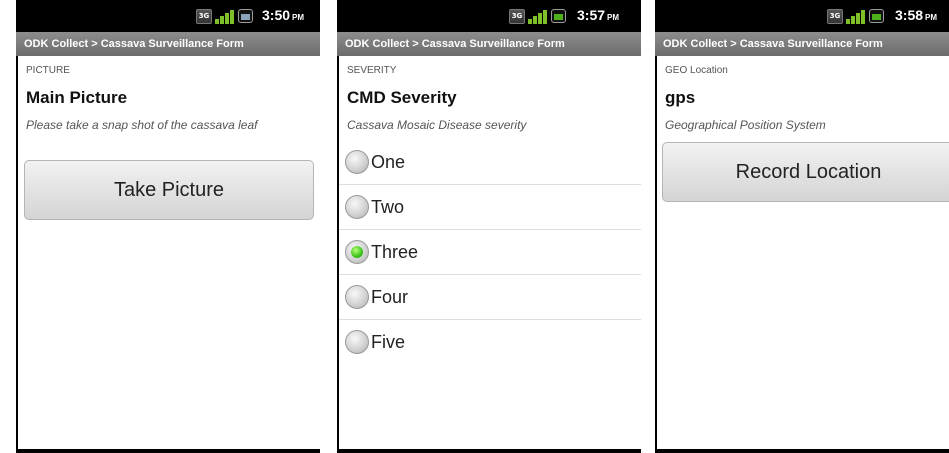  I want to click on status-bar: 3G 3:50 PM, so click(168, 16).